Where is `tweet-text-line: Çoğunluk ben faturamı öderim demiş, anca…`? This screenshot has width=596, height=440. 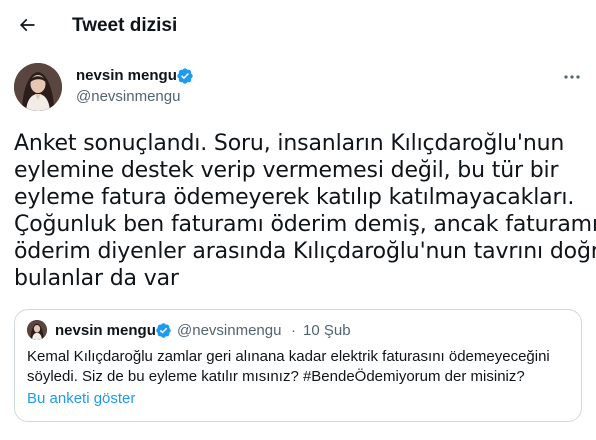
tweet-text-line: Çoğunluk ben faturamı öderim demiş, anca… is located at coordinates (305, 224).